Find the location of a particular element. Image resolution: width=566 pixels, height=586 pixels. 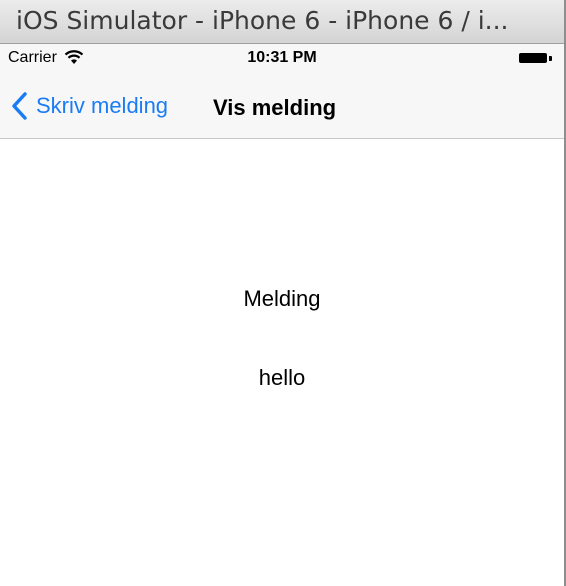

battery-tip is located at coordinates (550, 58).